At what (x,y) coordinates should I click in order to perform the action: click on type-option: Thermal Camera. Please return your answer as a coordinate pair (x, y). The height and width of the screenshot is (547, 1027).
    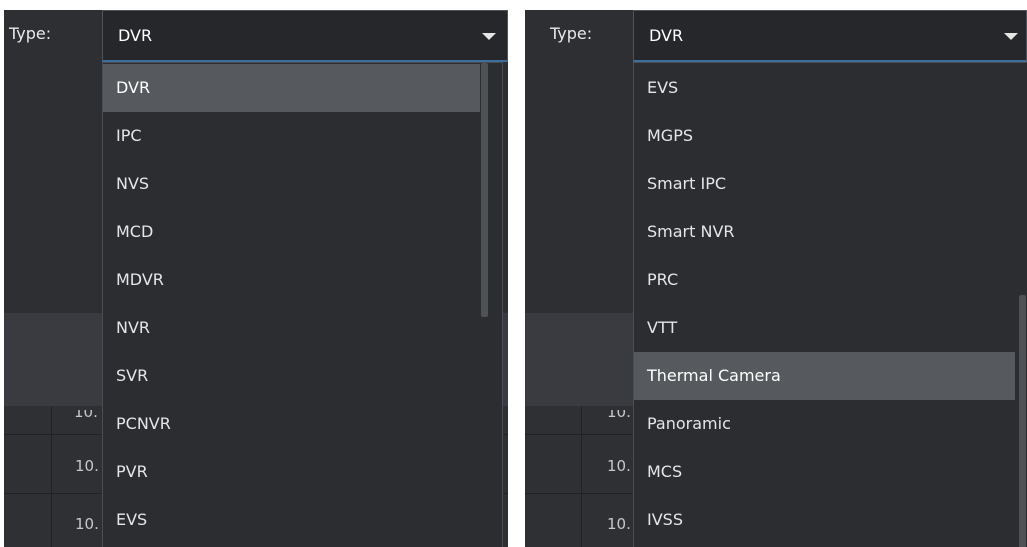
    Looking at the image, I should click on (824, 376).